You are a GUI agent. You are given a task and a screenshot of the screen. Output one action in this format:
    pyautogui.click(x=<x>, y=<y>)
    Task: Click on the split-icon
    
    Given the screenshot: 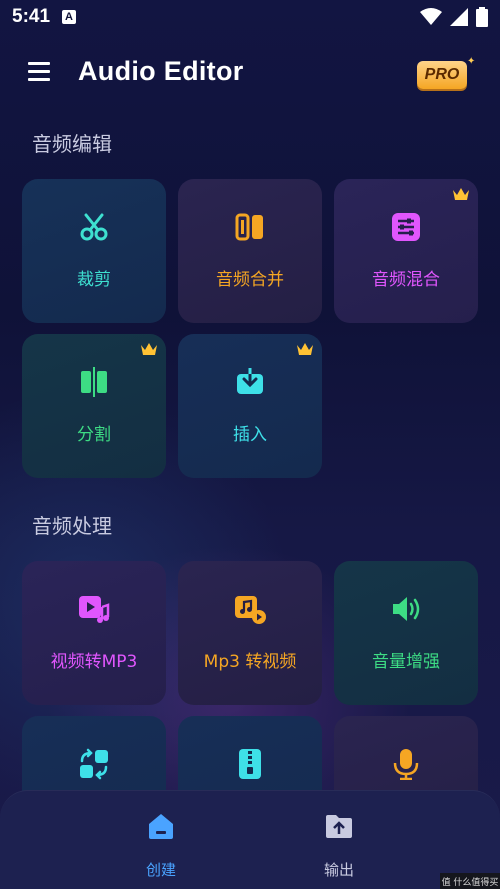 What is the action you would take?
    pyautogui.click(x=94, y=382)
    